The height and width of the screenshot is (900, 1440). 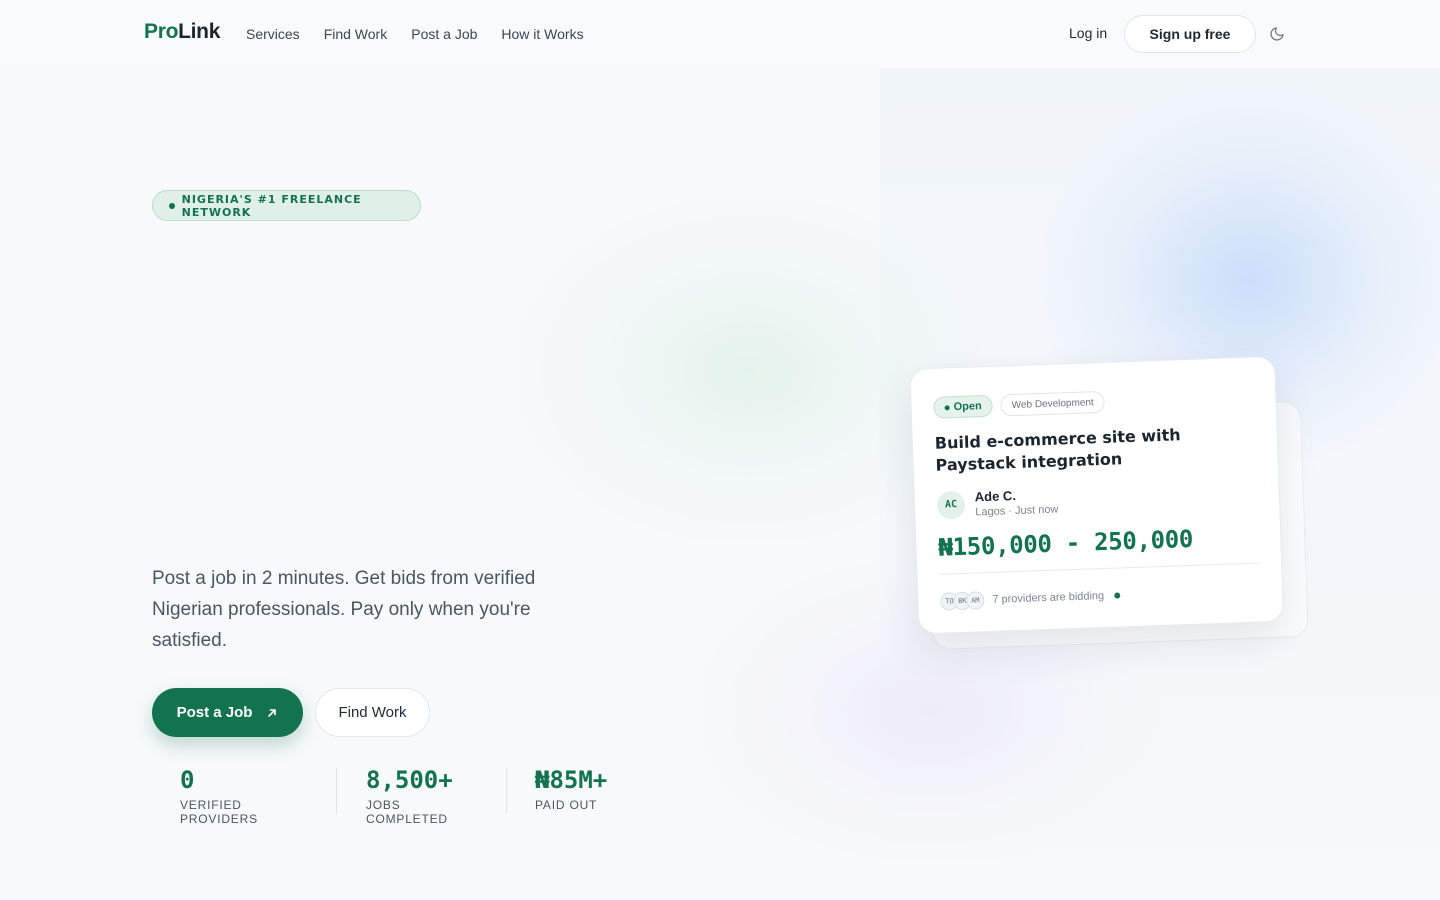 I want to click on bidders-row: TO BK AM 7 providers are bidding, so click(x=1101, y=596).